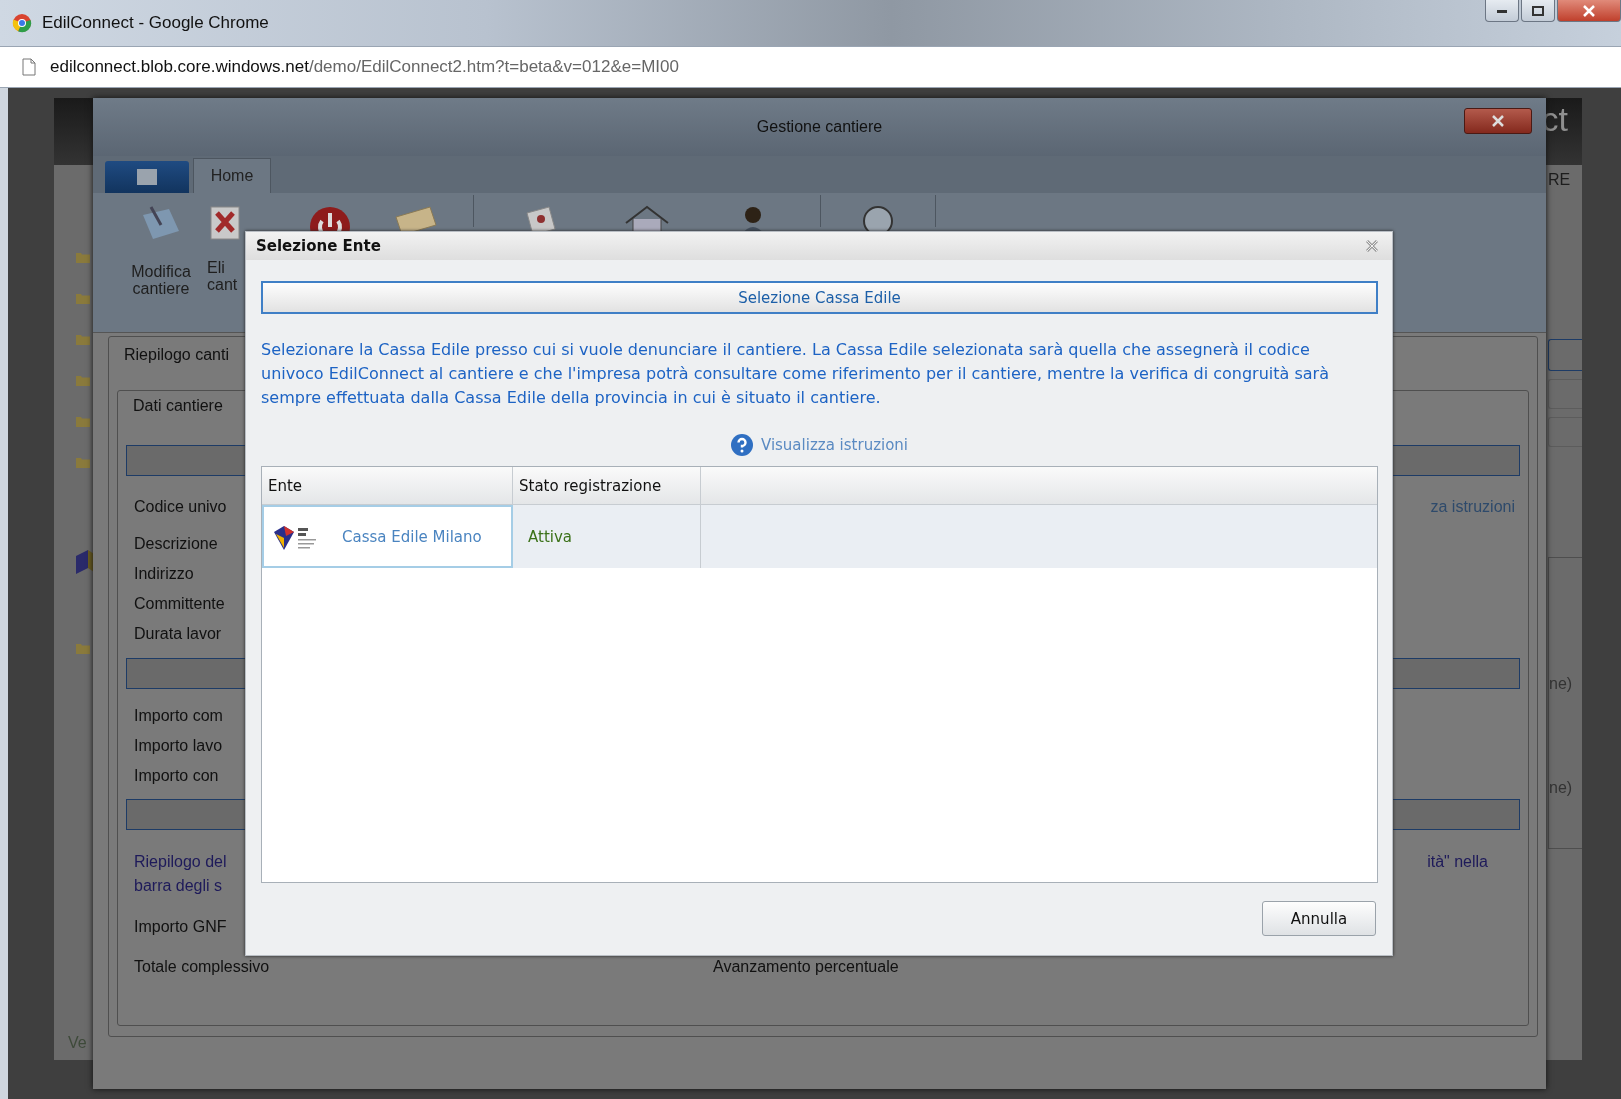  Describe the element at coordinates (180, 927) in the screenshot. I see `field-label: Importo GNF` at that location.